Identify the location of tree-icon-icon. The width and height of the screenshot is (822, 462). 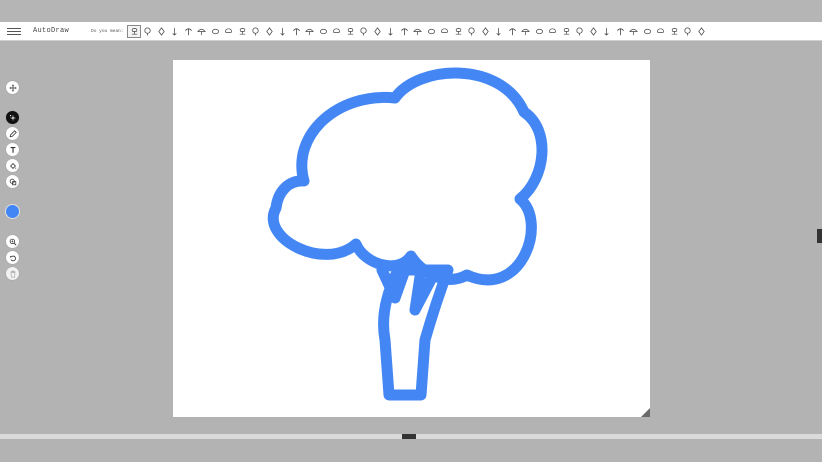
(634, 31).